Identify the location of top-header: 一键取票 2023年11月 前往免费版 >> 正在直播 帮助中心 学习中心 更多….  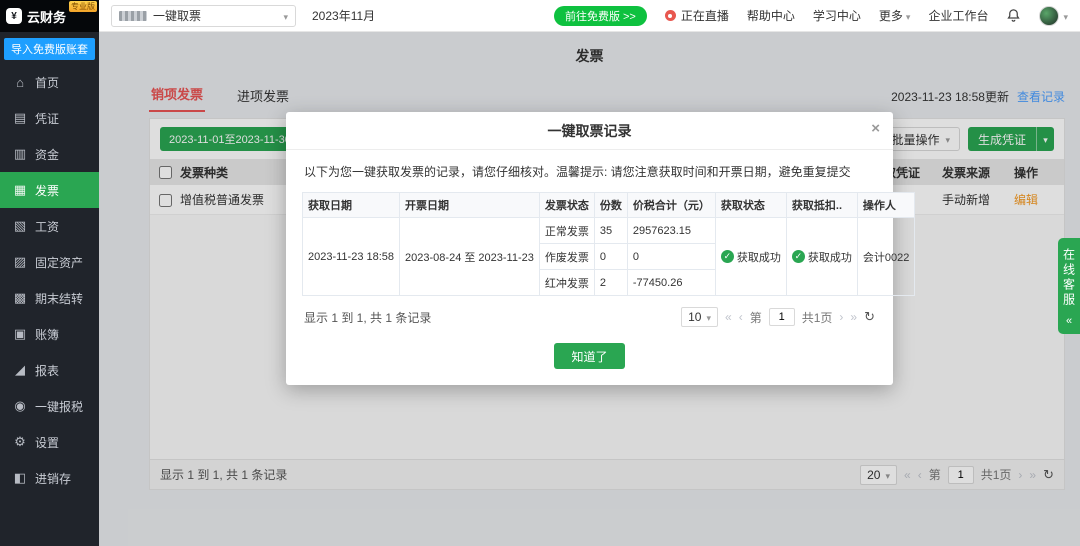
(589, 16).